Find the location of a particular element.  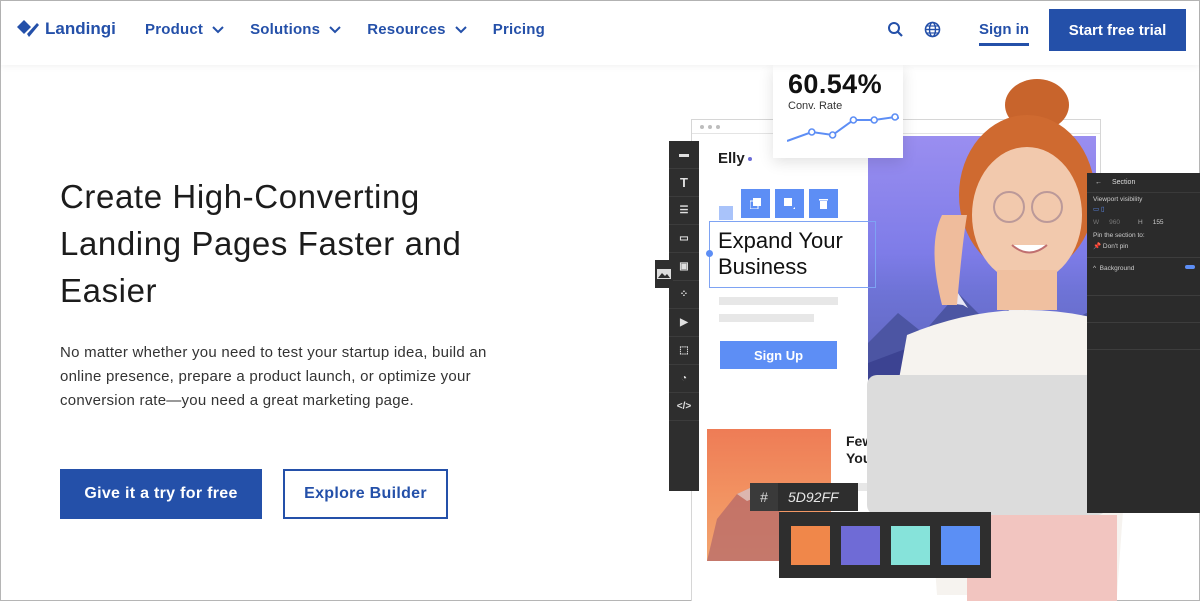

menu-item-pricing: Pricing is located at coordinates (519, 29).